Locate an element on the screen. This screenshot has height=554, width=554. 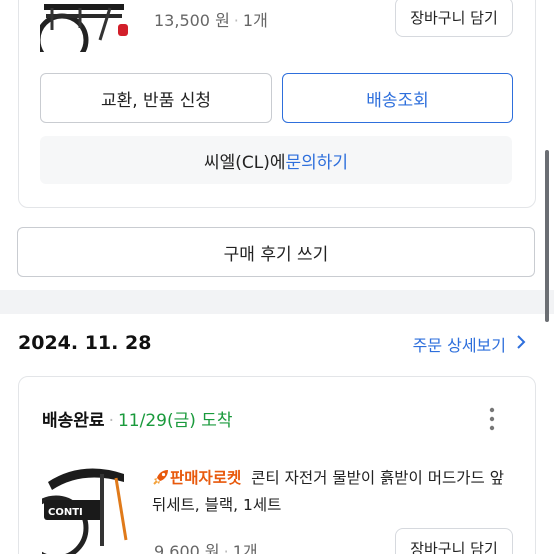
delivery-status: 배송완료 · 11/29(금) 도착 is located at coordinates (137, 421).